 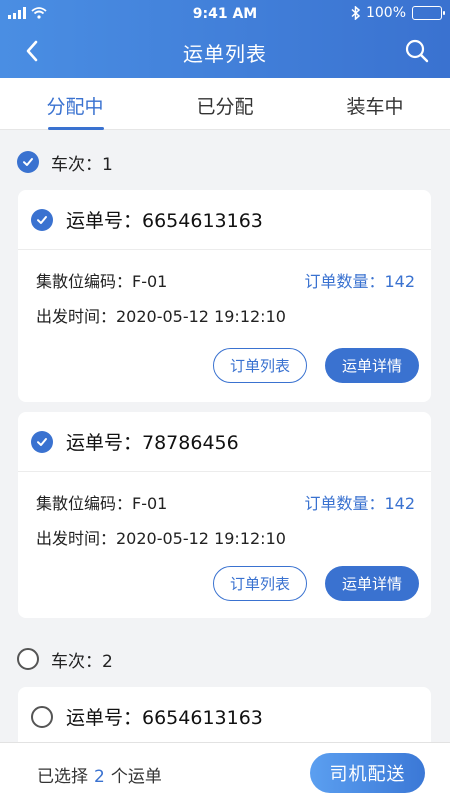 I want to click on trip-group-header: 车次：1, so click(x=225, y=162).